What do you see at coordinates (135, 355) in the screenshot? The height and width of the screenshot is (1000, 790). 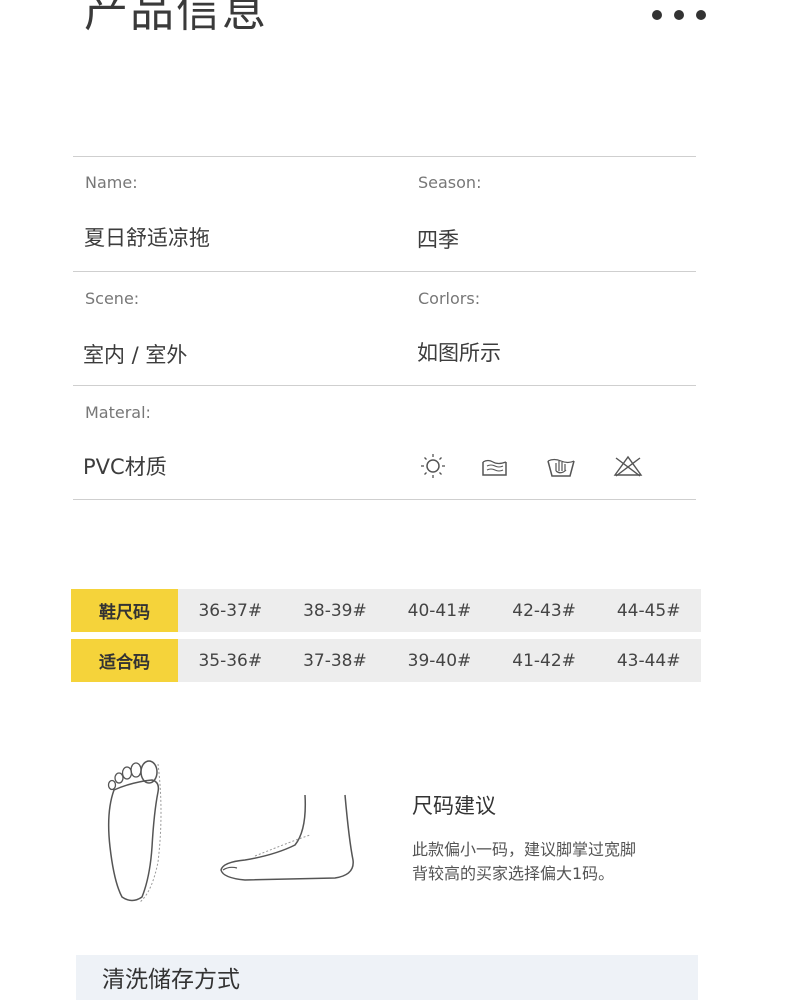 I see `scene-value: 室内 / 室外` at bounding box center [135, 355].